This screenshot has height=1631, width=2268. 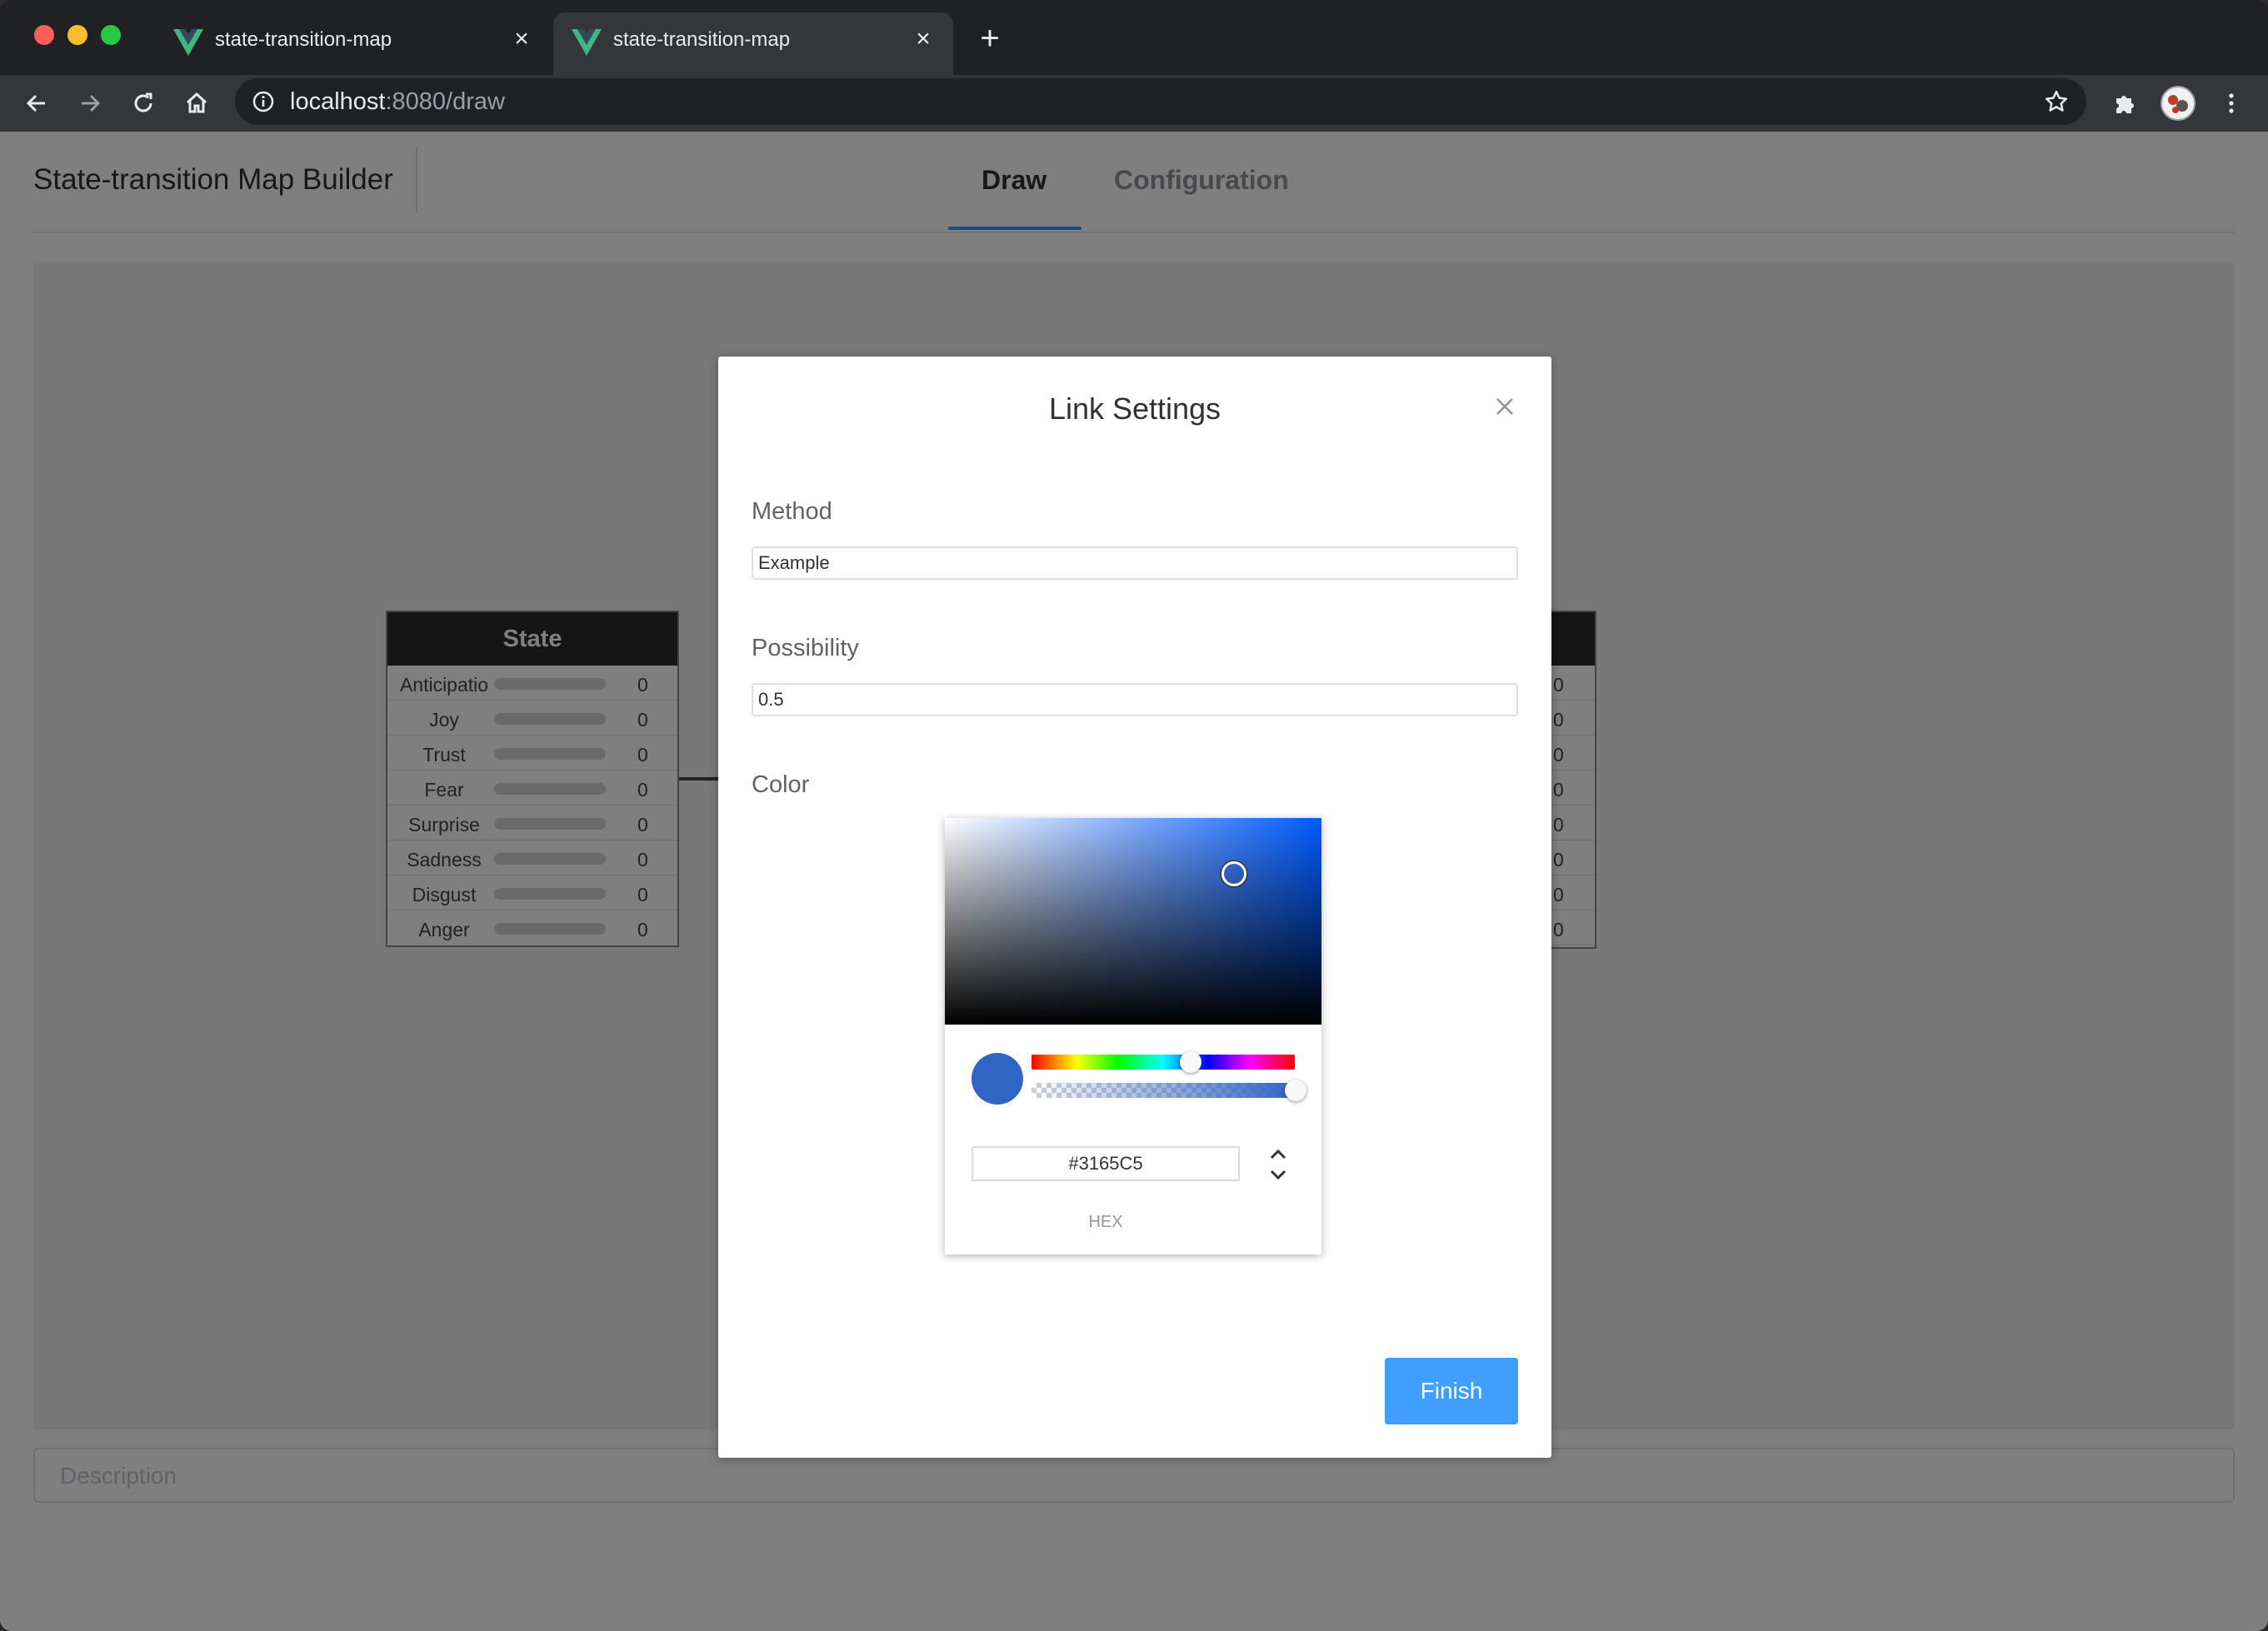 I want to click on hex-input, so click(x=1106, y=1163).